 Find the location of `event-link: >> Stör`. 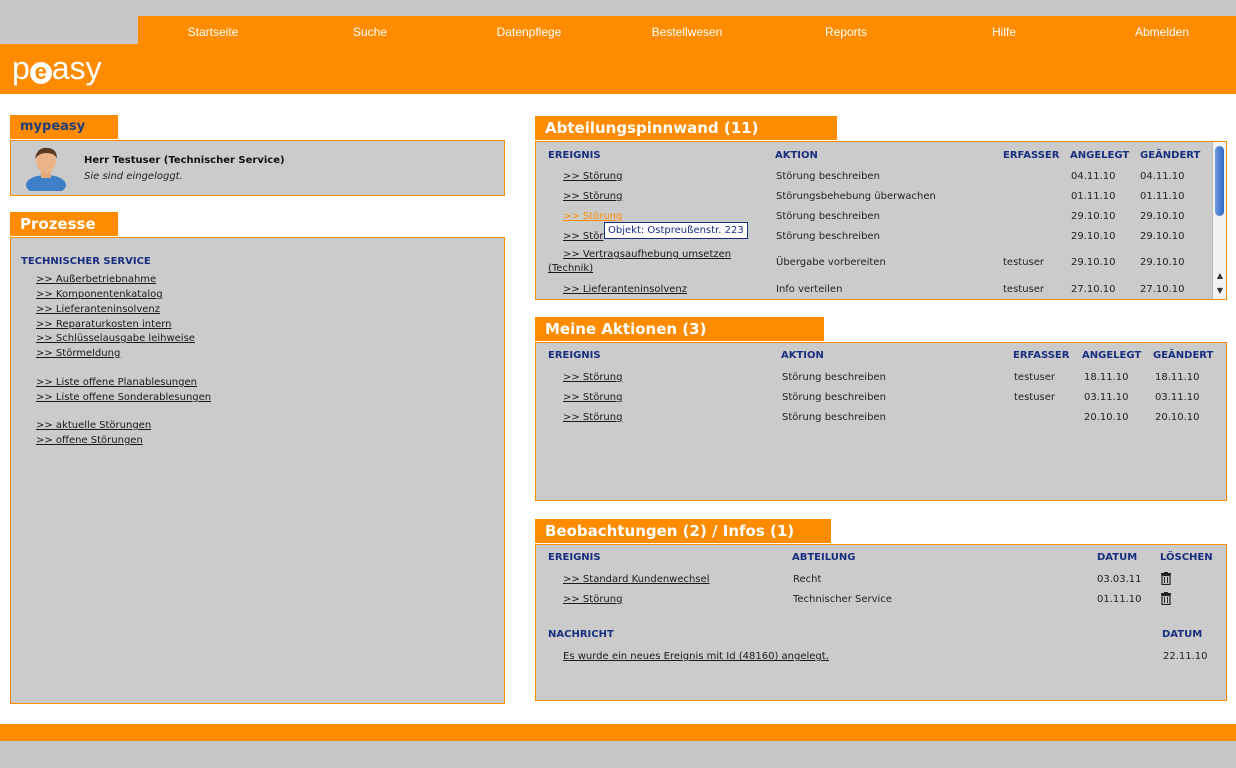

event-link: >> Stör is located at coordinates (583, 236).